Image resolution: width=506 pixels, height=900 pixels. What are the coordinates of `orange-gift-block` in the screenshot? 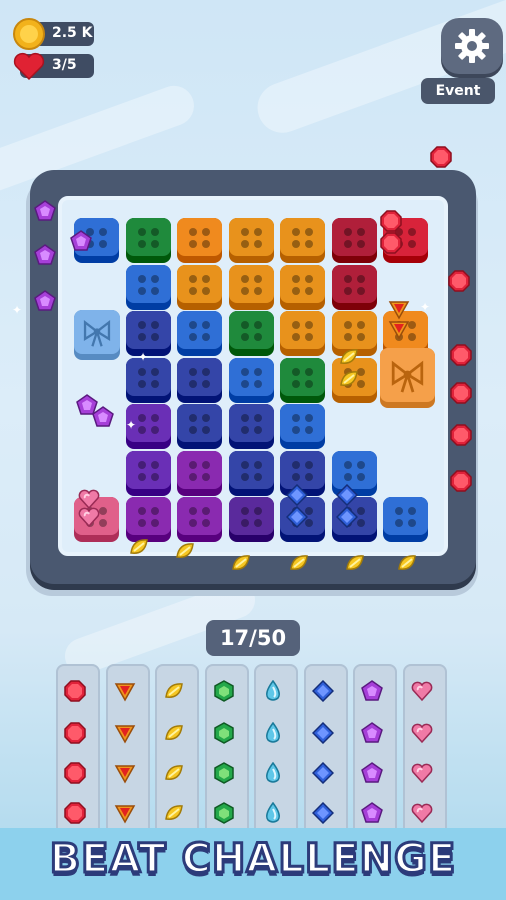 It's located at (407, 378).